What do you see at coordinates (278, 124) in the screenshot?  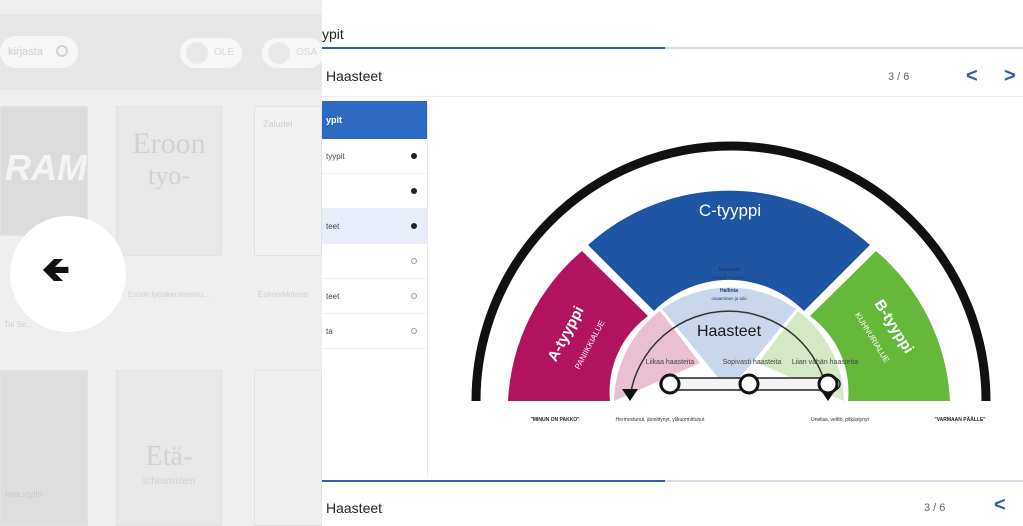 I see `background-book-3-title: Zaludel` at bounding box center [278, 124].